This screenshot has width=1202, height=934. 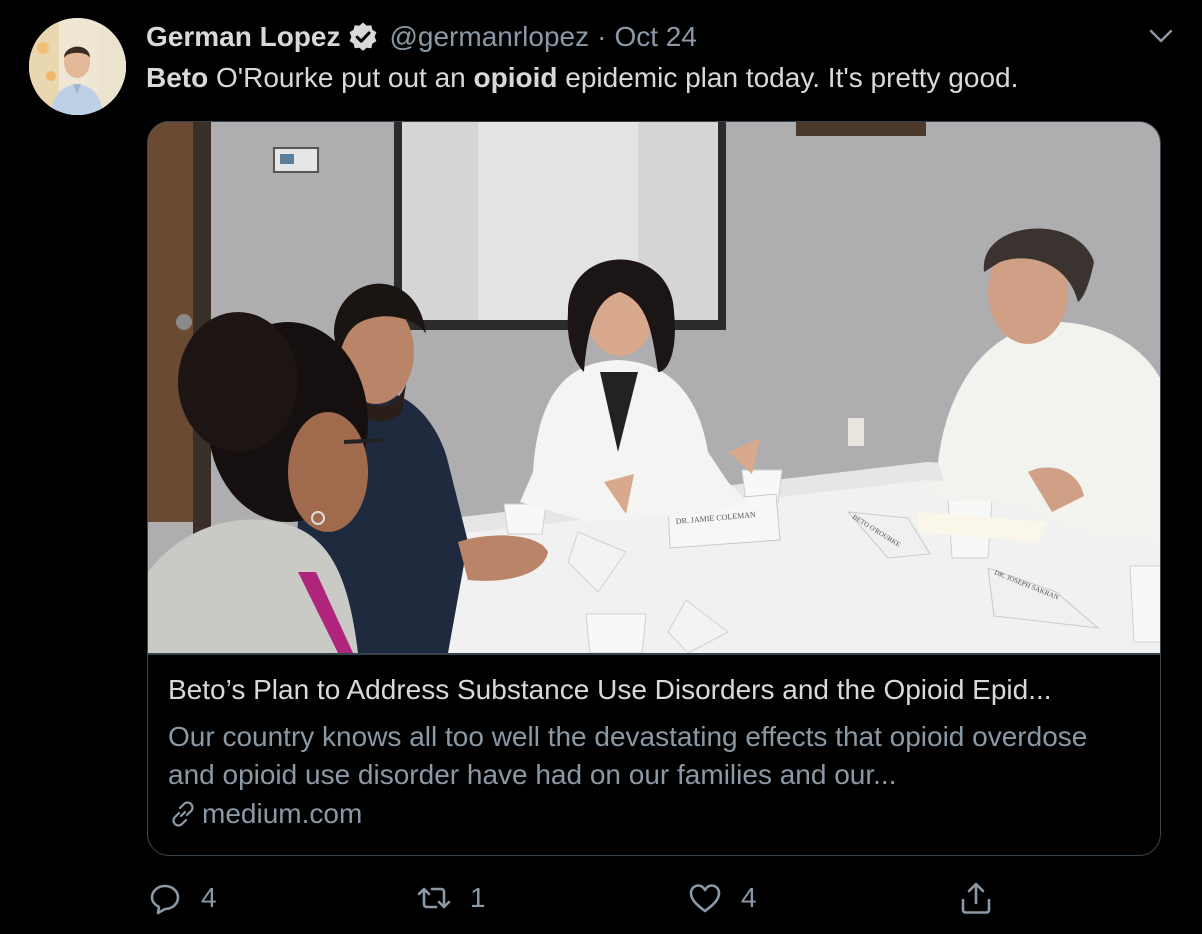 What do you see at coordinates (705, 898) in the screenshot?
I see `heart-icon` at bounding box center [705, 898].